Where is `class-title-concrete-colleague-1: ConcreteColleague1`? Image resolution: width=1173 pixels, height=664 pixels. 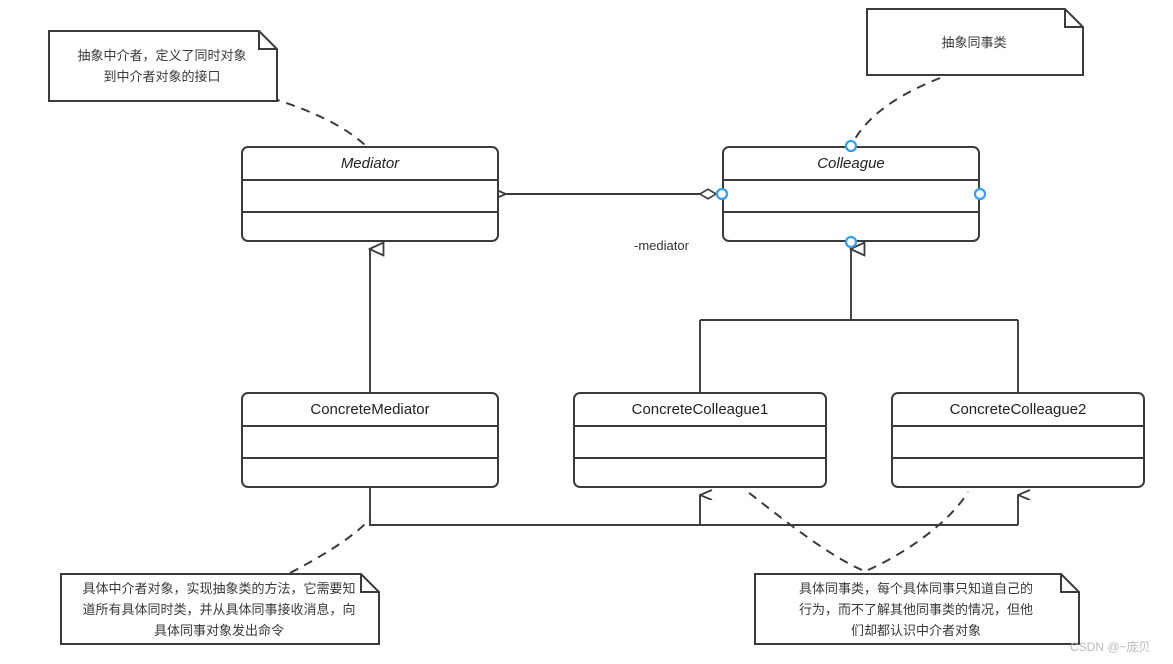
class-title-concrete-colleague-1: ConcreteColleague1 is located at coordinates (700, 410).